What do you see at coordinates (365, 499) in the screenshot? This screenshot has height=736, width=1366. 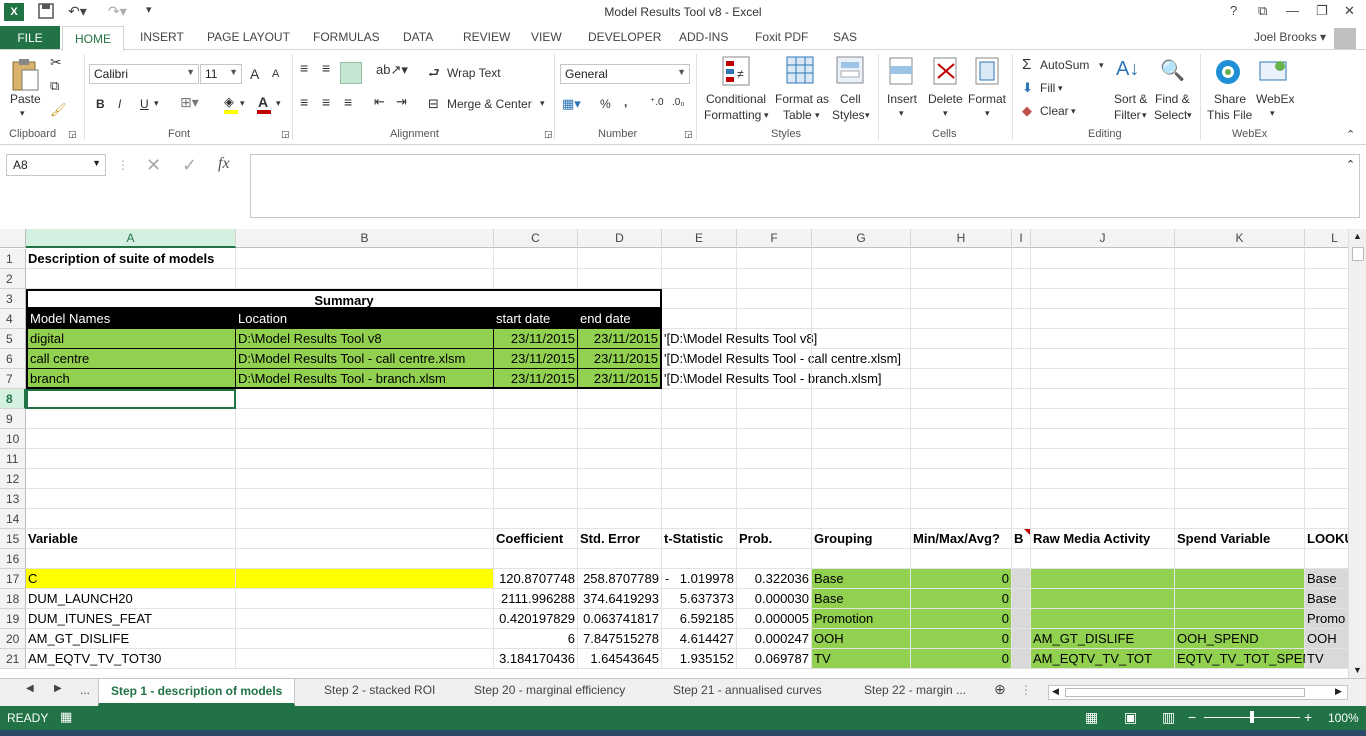 I see `cell-b13` at bounding box center [365, 499].